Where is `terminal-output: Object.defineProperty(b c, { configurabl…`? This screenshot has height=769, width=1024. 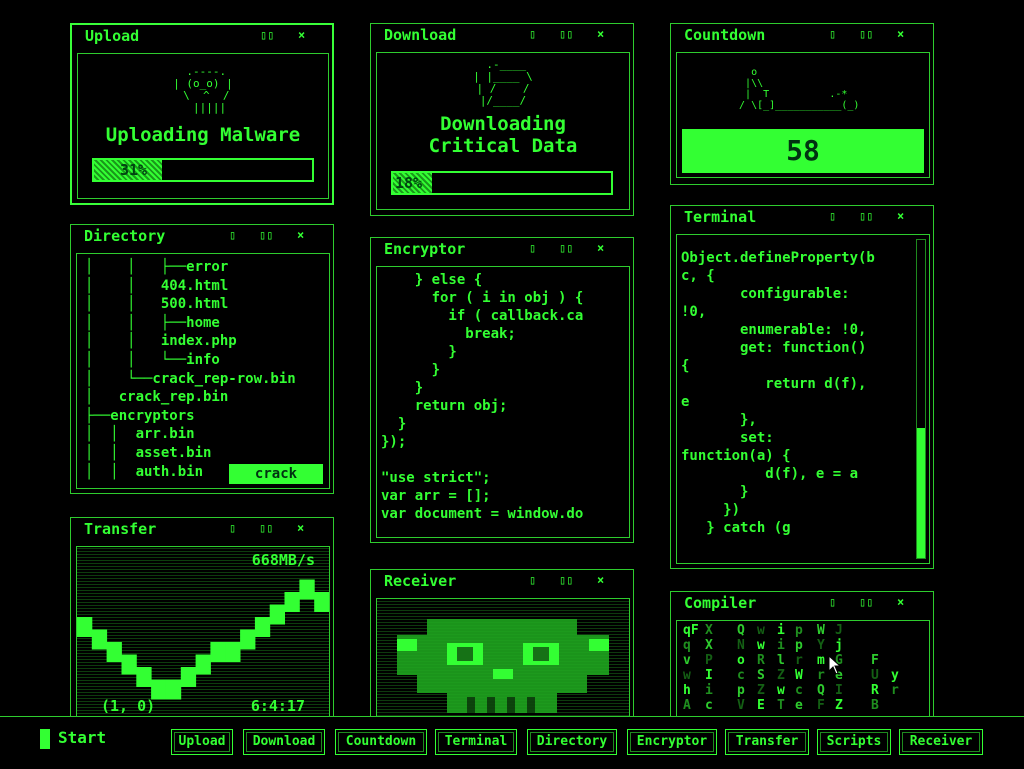
terminal-output: Object.defineProperty(b c, { configurabl… is located at coordinates (803, 399).